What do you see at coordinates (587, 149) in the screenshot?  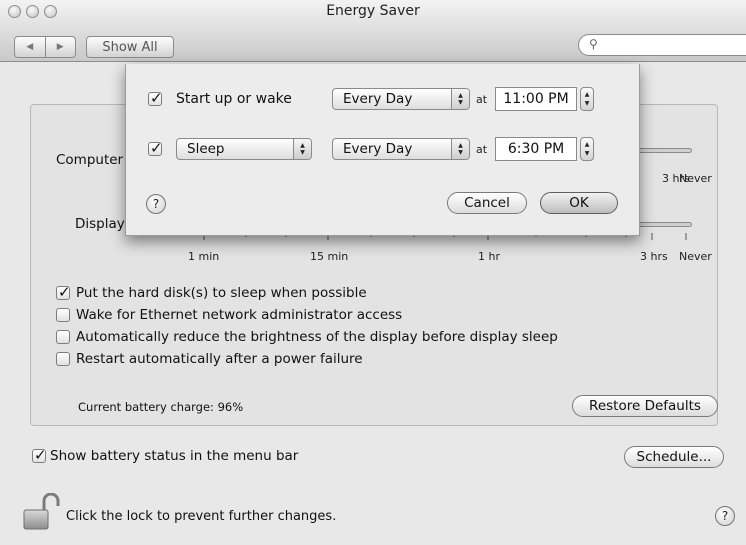 I see `sleep-time-stepper: ▲ ▼` at bounding box center [587, 149].